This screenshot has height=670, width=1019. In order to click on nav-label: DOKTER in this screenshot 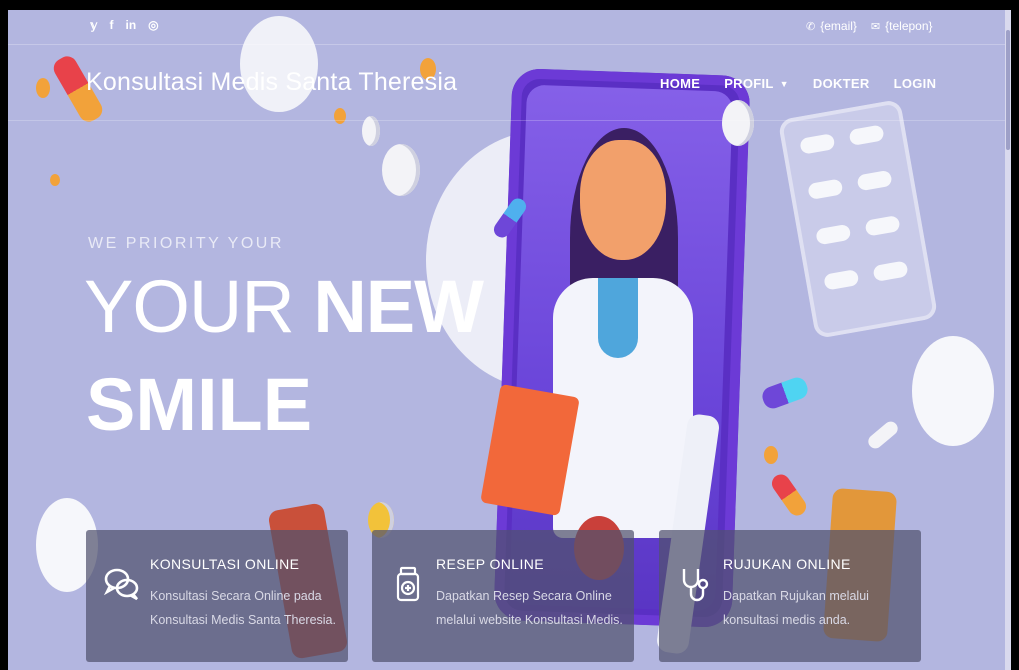, I will do `click(841, 83)`.